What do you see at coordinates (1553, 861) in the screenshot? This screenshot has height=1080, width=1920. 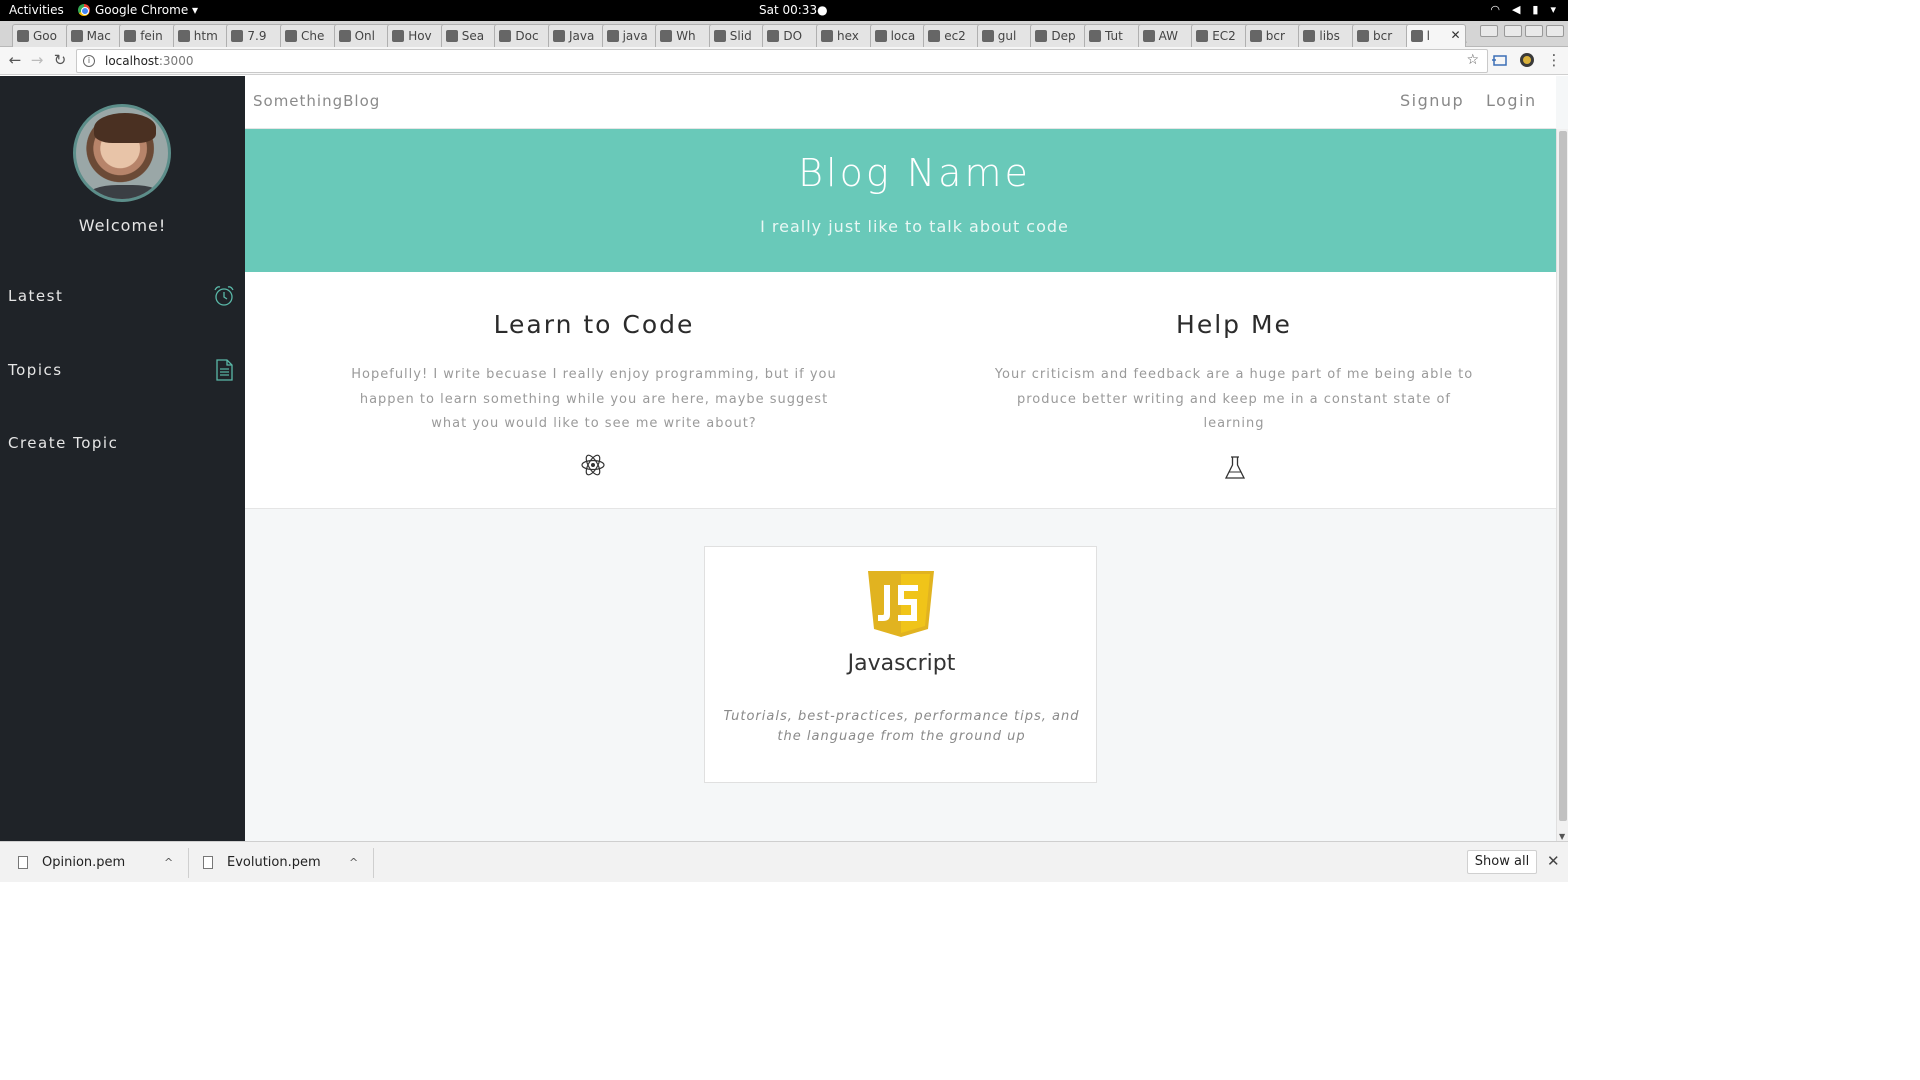 I see `close-icon: ✕` at bounding box center [1553, 861].